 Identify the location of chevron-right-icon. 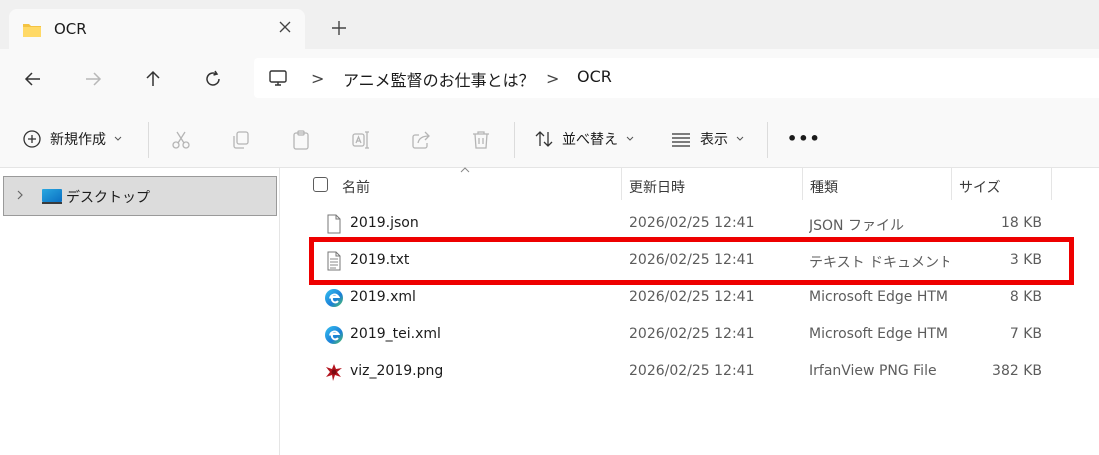
(20, 195).